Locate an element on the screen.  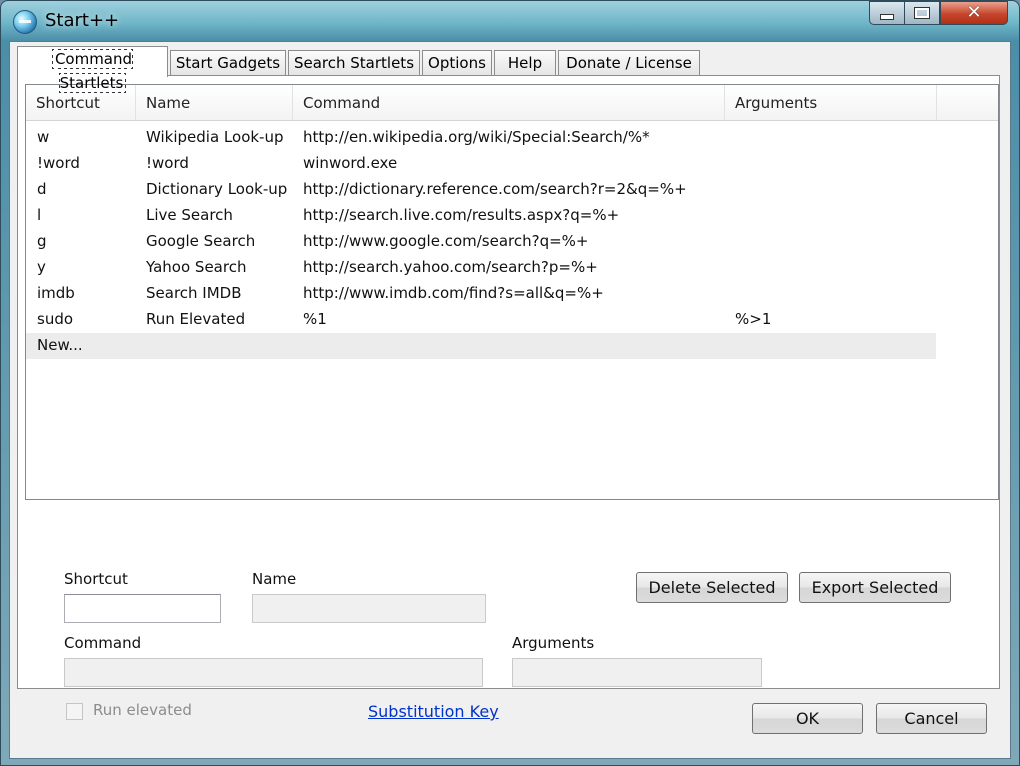
window-title: Start++ is located at coordinates (82, 20).